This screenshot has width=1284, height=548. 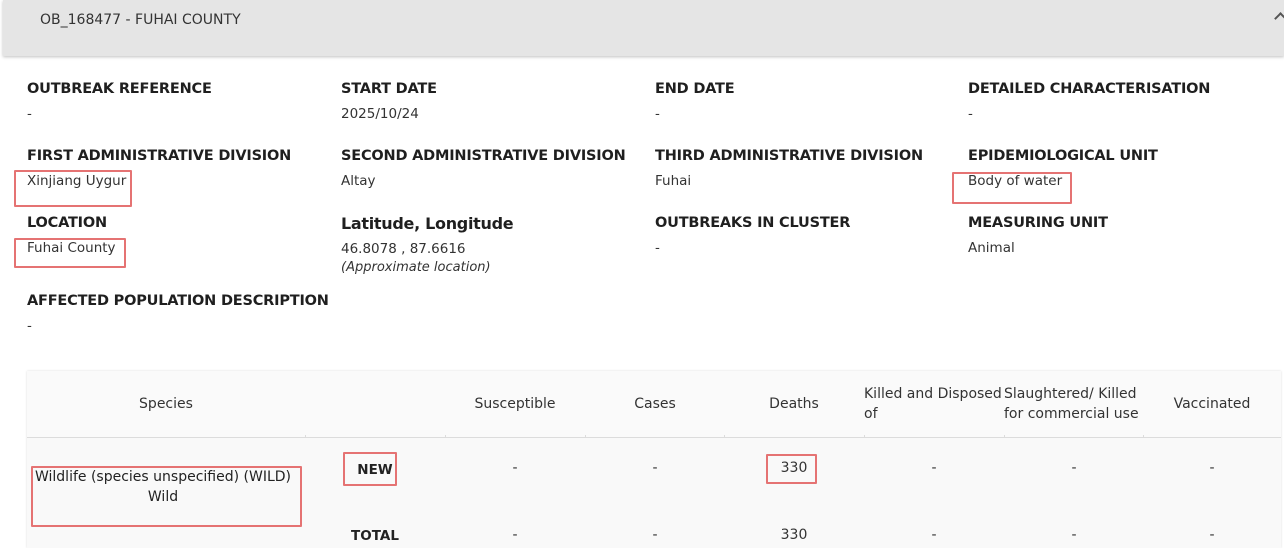 What do you see at coordinates (1118, 101) in the screenshot?
I see `field-detailed-characterisation: DETAILED CHARACTERISATION -` at bounding box center [1118, 101].